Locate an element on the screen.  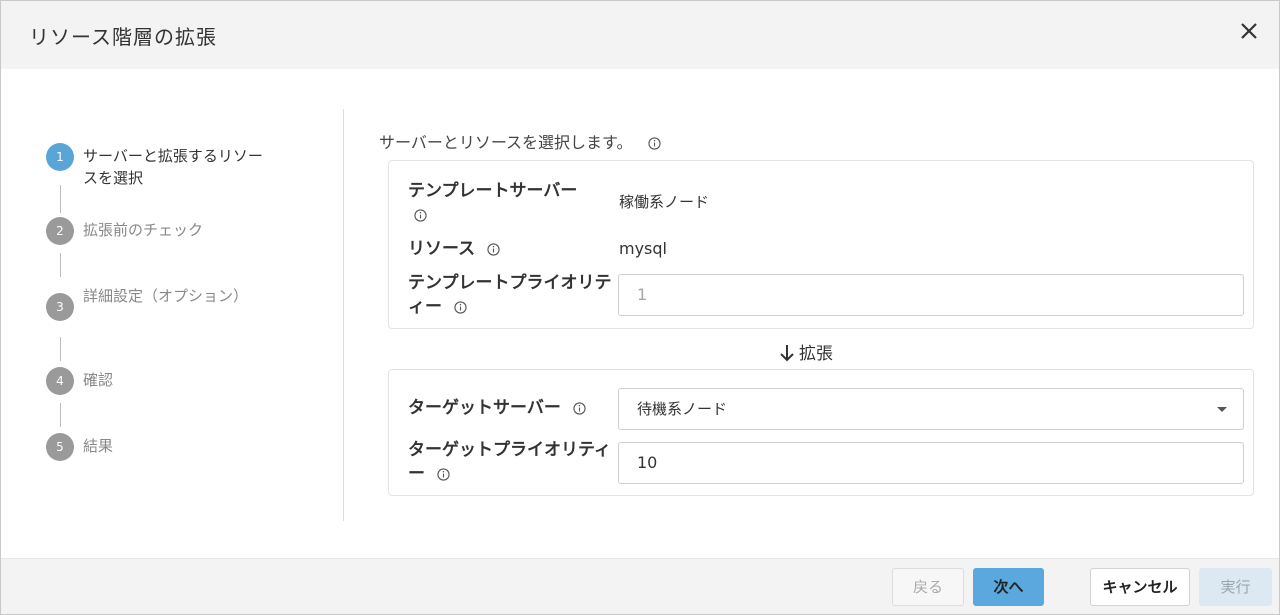
cancel-button: キャンセル is located at coordinates (1140, 587).